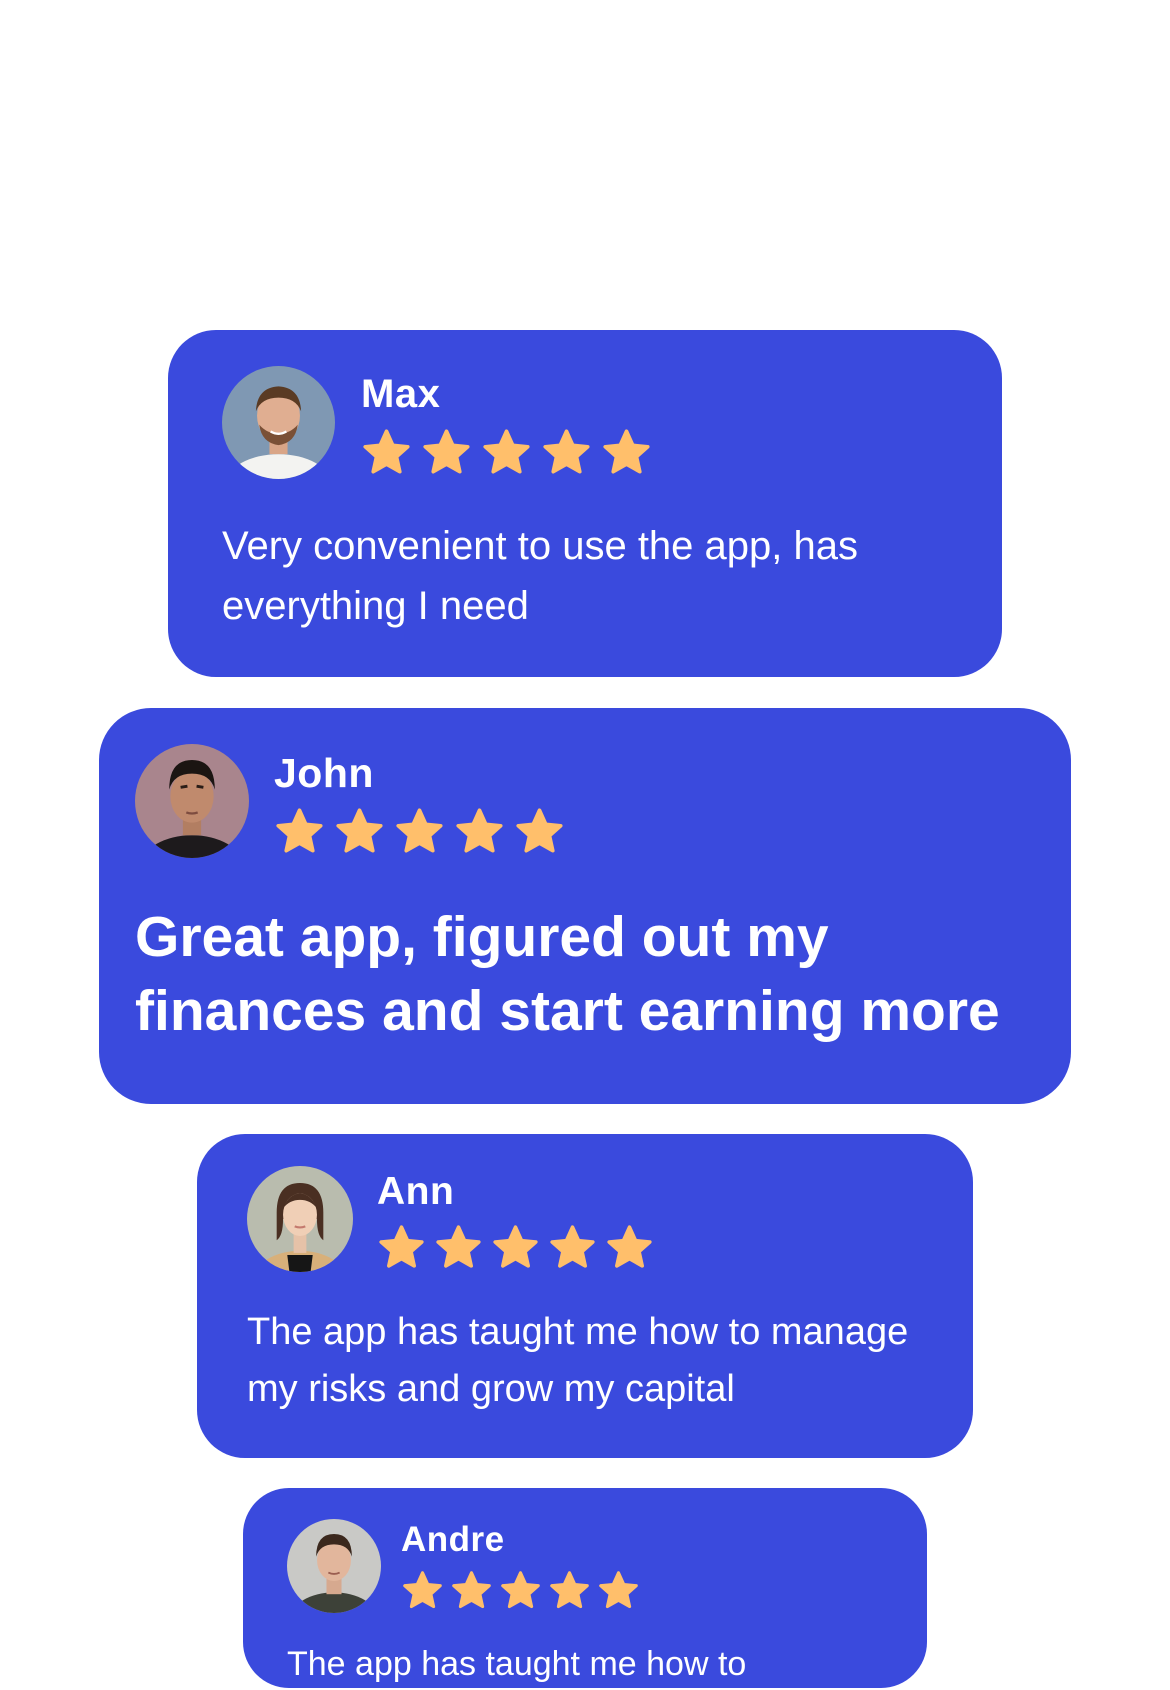 This screenshot has height=1690, width=1170. I want to click on review-card-andre: Andre The app has taught me how to, so click(585, 1588).